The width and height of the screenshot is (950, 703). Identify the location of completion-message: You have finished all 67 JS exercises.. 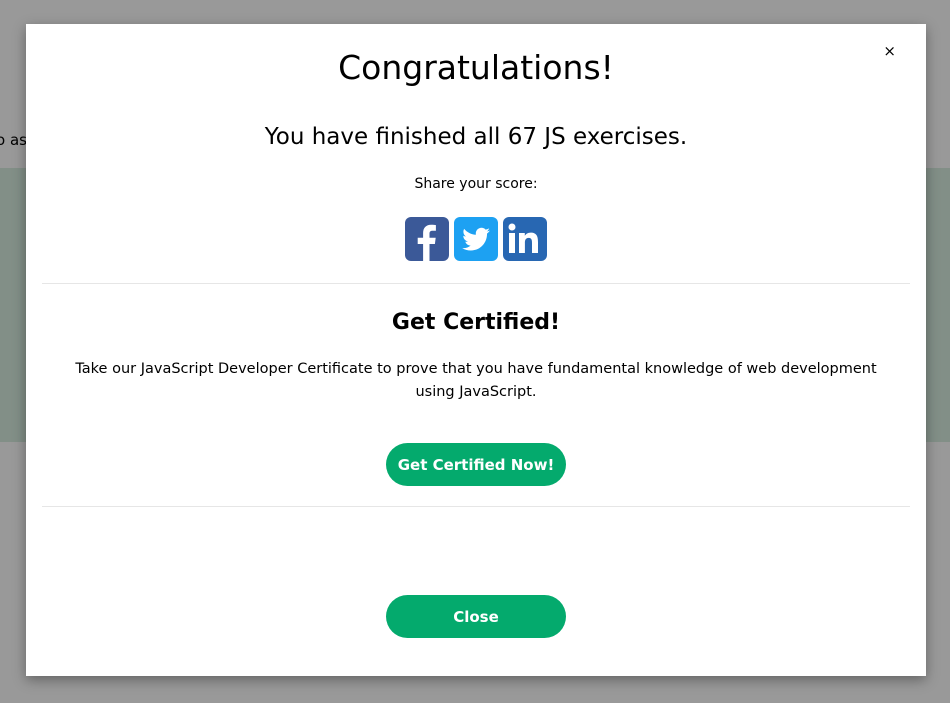
(476, 137).